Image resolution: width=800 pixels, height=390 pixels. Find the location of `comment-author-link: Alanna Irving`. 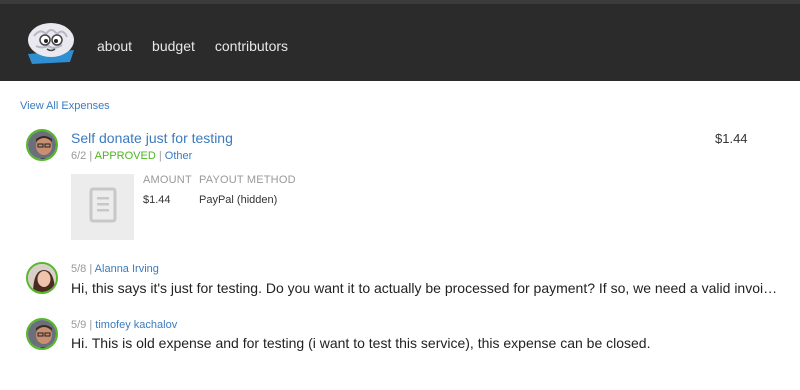

comment-author-link: Alanna Irving is located at coordinates (127, 269).